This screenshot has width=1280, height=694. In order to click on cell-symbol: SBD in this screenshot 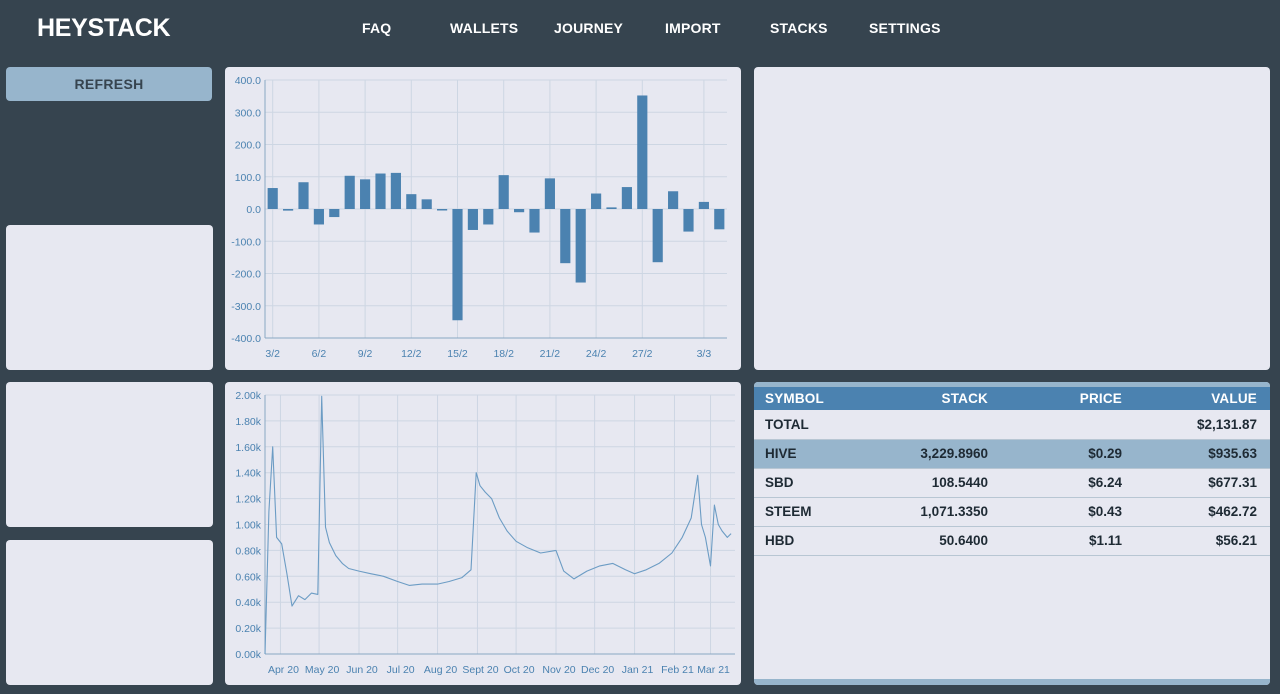, I will do `click(814, 483)`.